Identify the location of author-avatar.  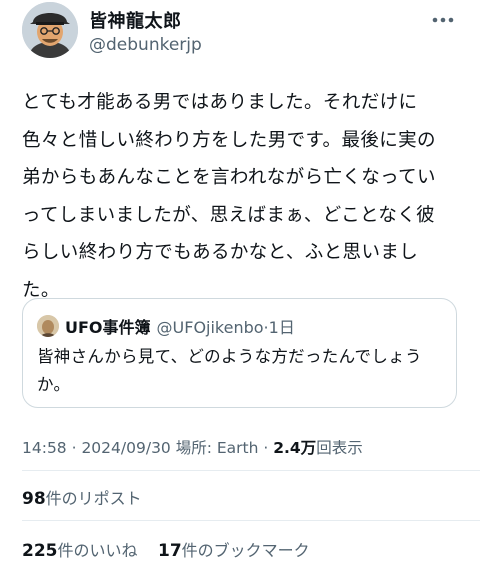
(50, 30).